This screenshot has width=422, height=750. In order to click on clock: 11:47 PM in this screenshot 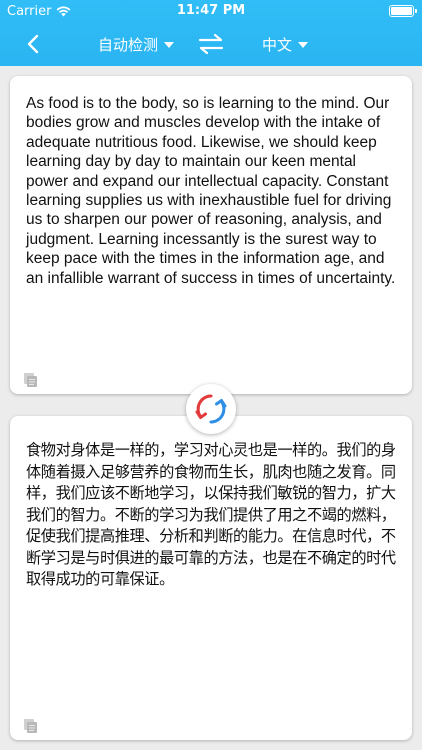, I will do `click(211, 10)`.